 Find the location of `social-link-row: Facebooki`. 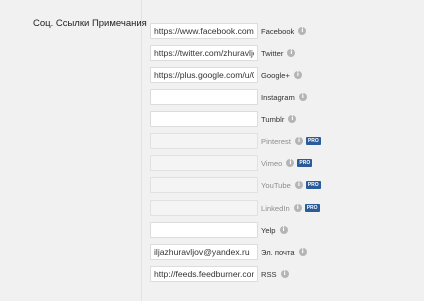

social-link-row: Facebooki is located at coordinates (228, 31).